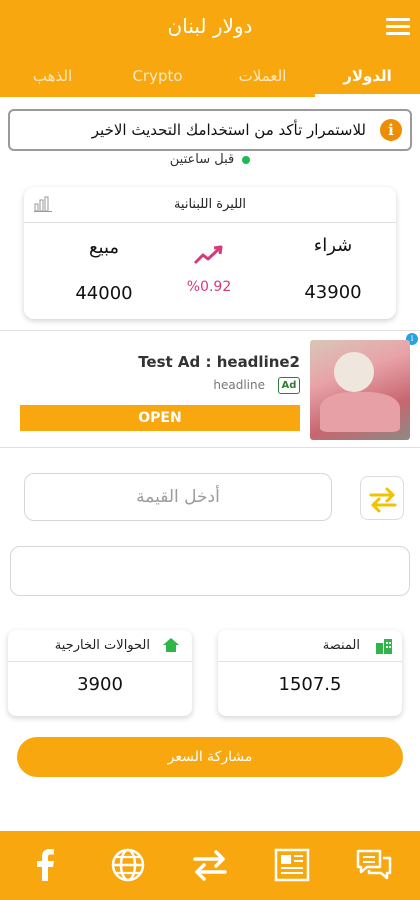 This screenshot has height=900, width=420. Describe the element at coordinates (333, 245) in the screenshot. I see `buy-label: شراء` at that location.